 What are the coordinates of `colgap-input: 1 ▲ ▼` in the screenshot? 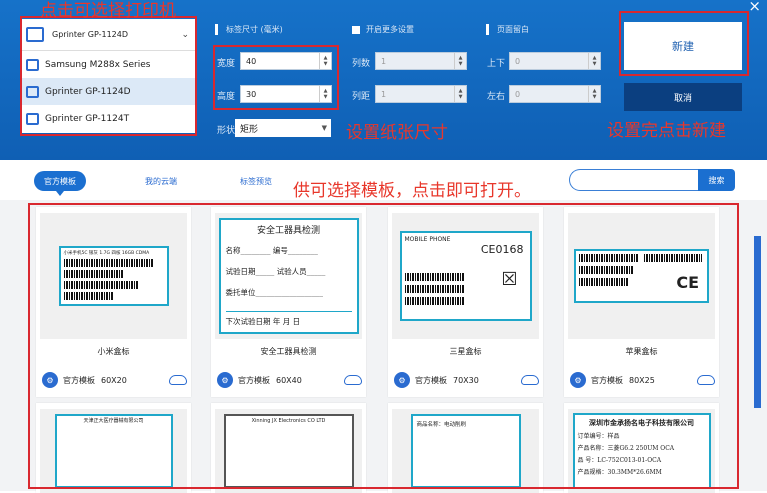 It's located at (421, 94).